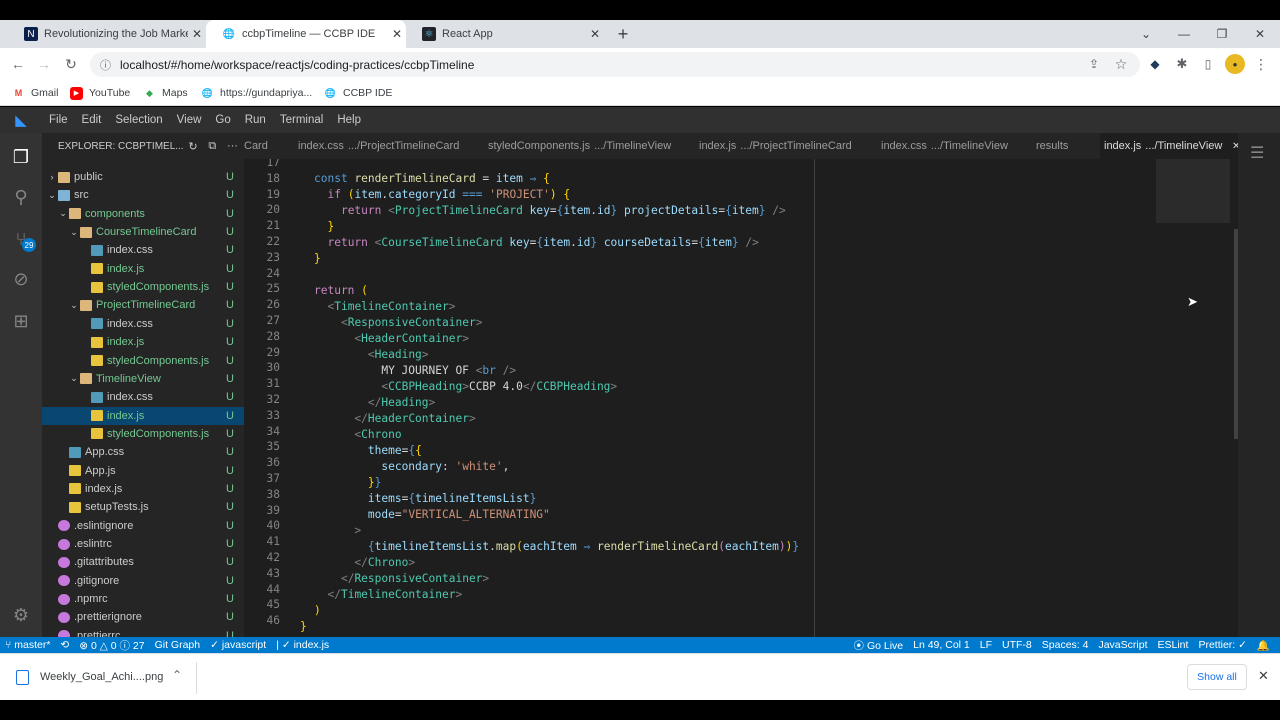  Describe the element at coordinates (1065, 645) in the screenshot. I see `indent-status: Spaces: 4` at that location.